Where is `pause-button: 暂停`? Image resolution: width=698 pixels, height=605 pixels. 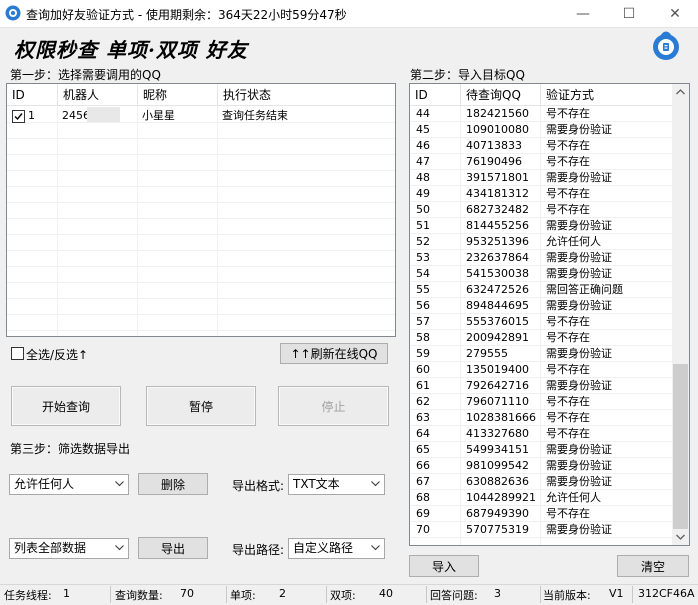
pause-button: 暂停 is located at coordinates (201, 406).